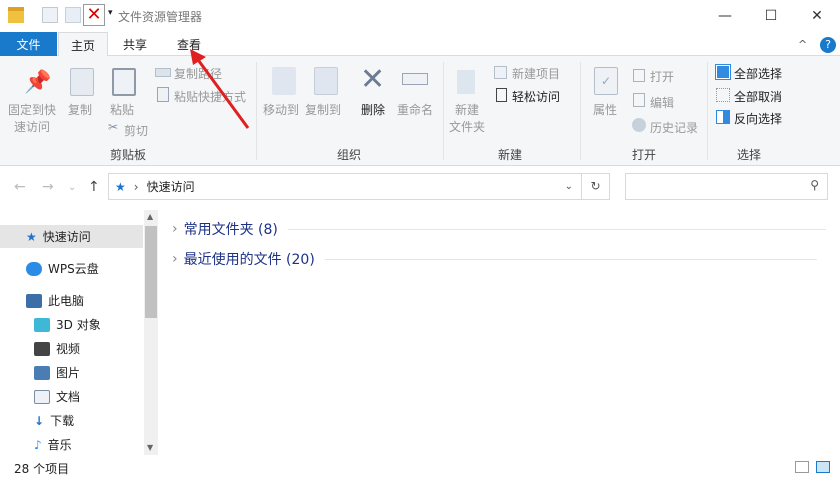  What do you see at coordinates (28, 44) in the screenshot?
I see `tab-file: 文件` at bounding box center [28, 44].